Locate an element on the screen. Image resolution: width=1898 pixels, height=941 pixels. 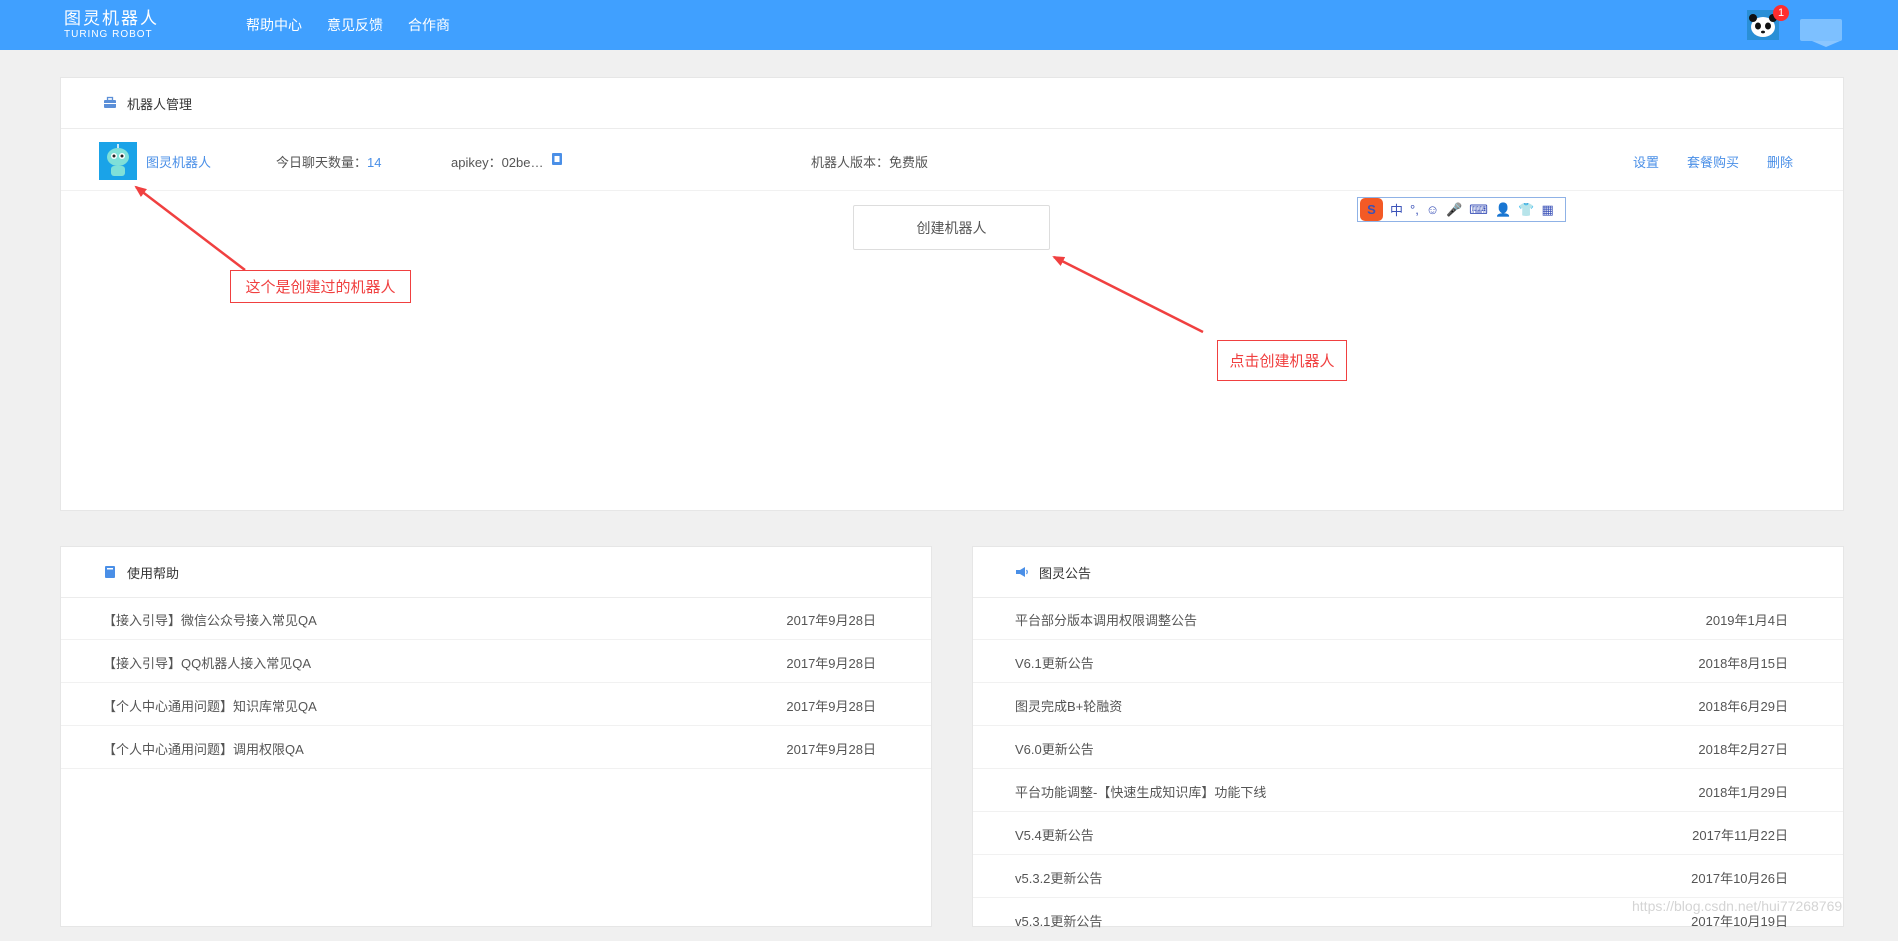
list-item: 平台部分版本调用权限调整公告 2019年1月4日 is located at coordinates (1408, 618).